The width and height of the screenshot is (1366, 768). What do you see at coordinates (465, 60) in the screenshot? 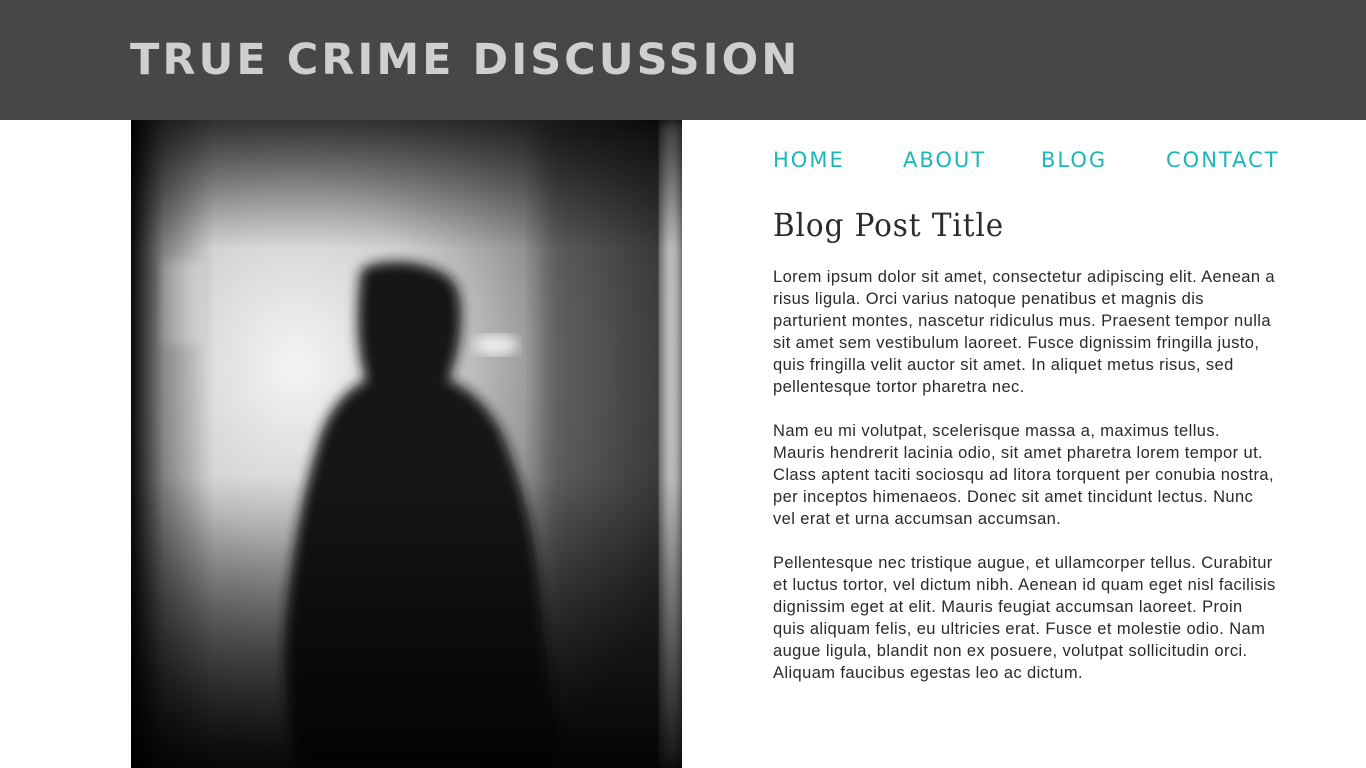
I see `site-title: TRUE CRIME DISCUSSION` at bounding box center [465, 60].